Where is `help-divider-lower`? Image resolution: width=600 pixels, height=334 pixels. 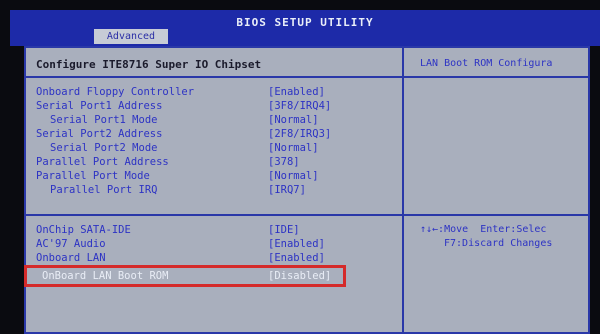
help-divider-lower is located at coordinates (496, 215).